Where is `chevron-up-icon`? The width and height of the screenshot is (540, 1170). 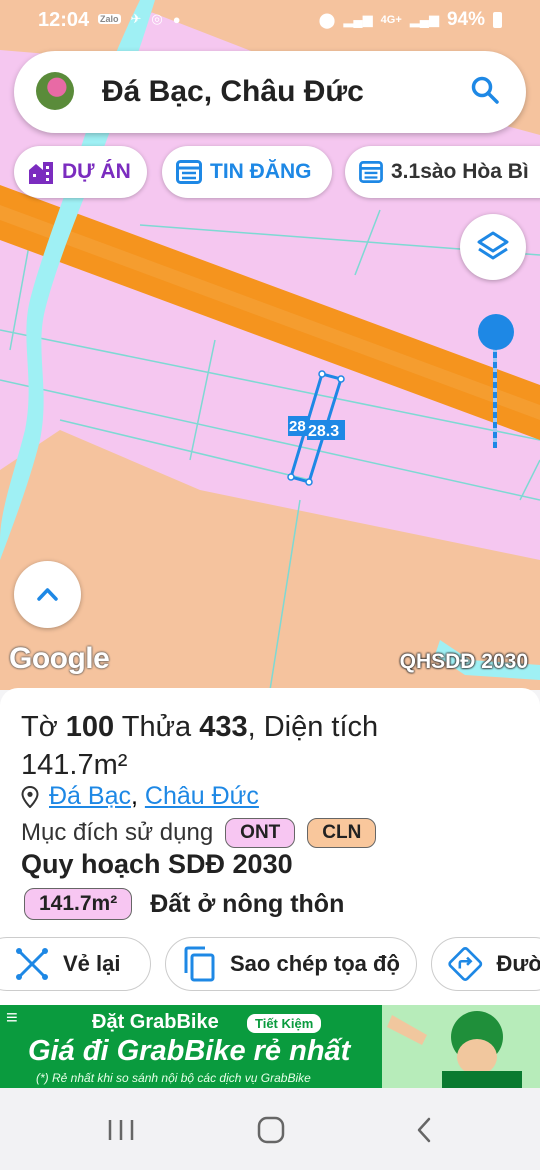 chevron-up-icon is located at coordinates (47, 594).